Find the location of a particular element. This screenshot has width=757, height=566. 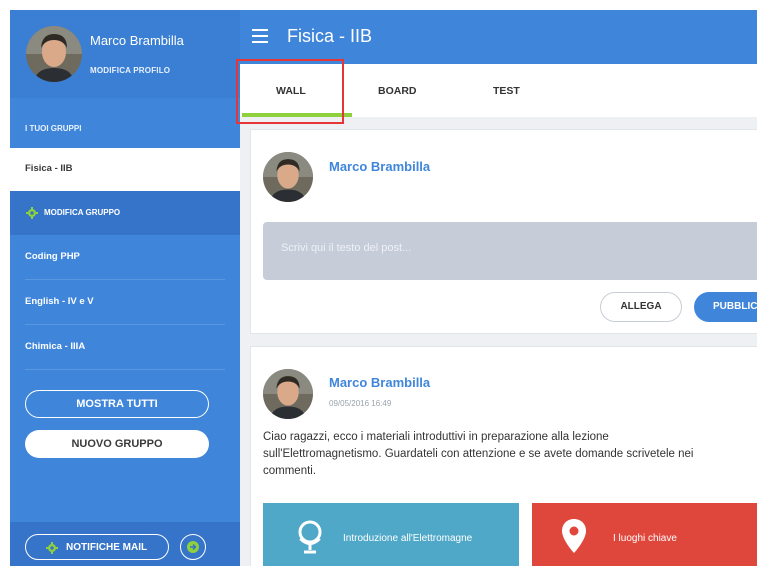

mail-notifications-button: NOTIFICHE MAIL is located at coordinates (97, 547).